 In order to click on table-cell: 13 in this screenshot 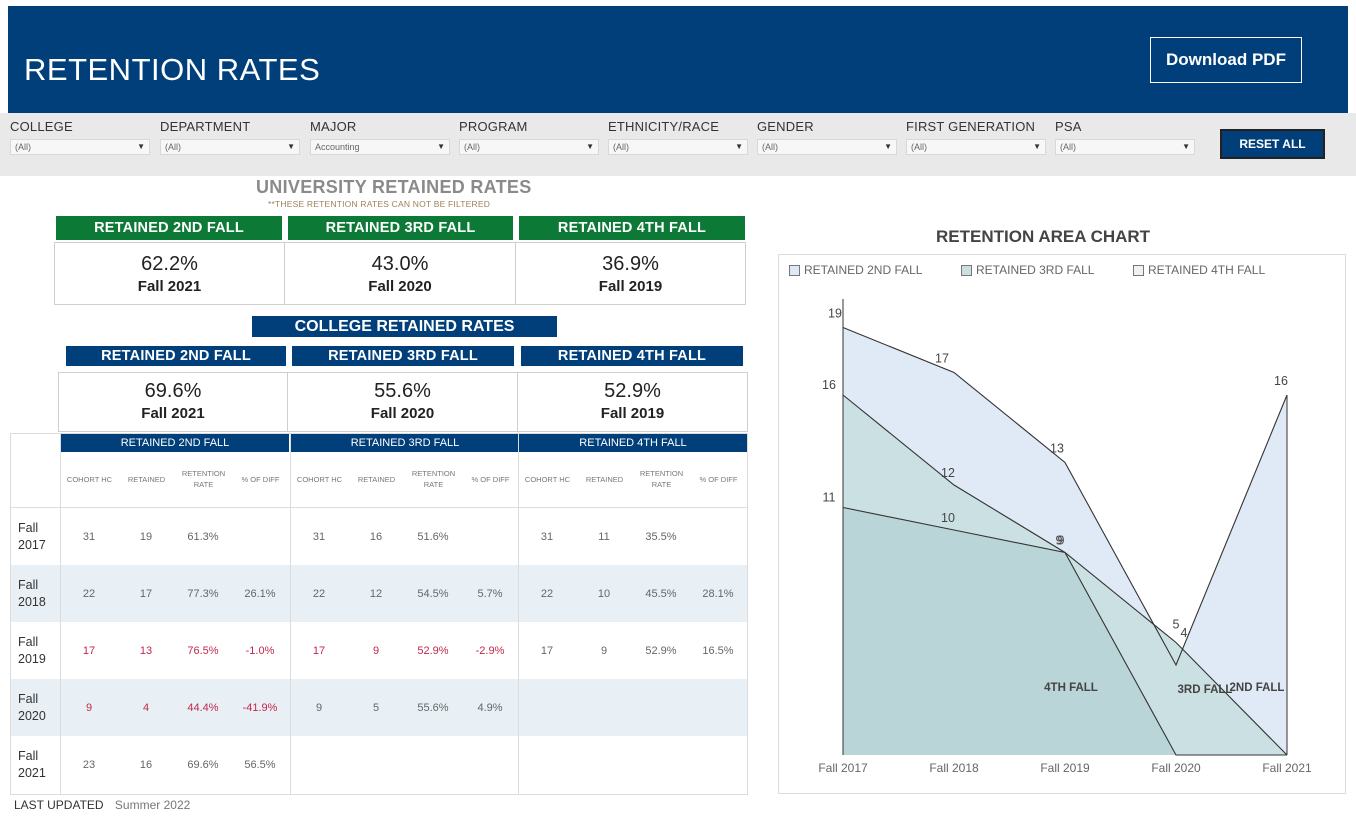, I will do `click(146, 651)`.